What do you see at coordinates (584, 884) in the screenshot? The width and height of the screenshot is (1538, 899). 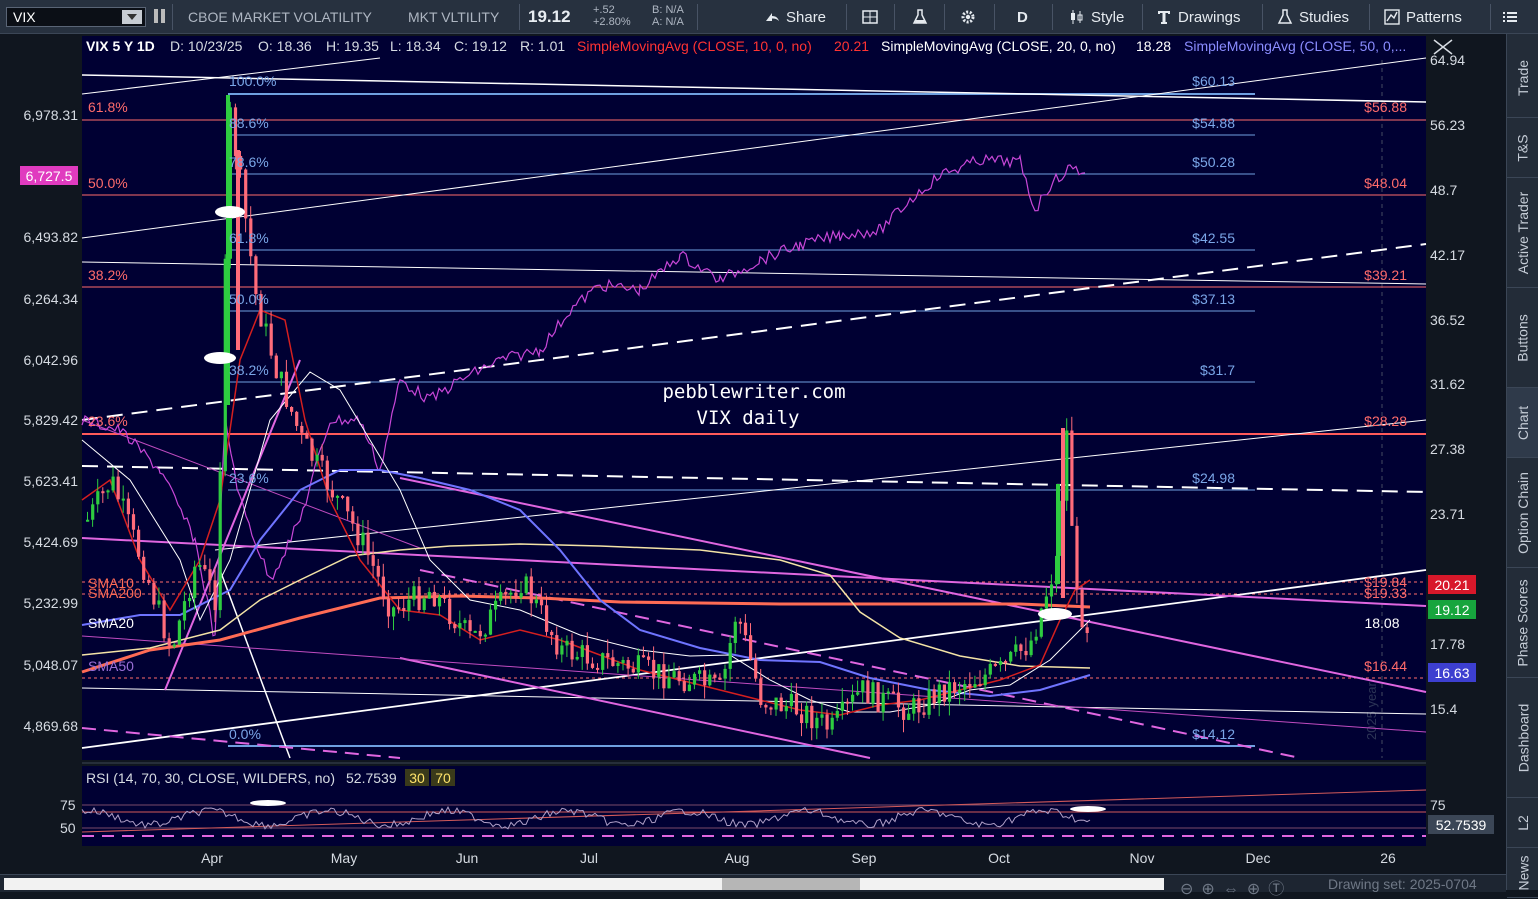 I see `scroll-track` at bounding box center [584, 884].